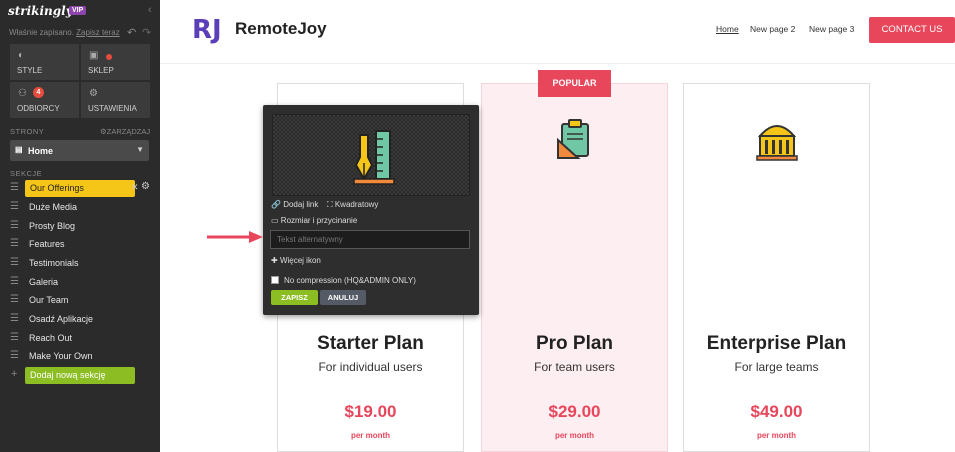  Describe the element at coordinates (275, 220) in the screenshot. I see `image-icon: ▭` at that location.